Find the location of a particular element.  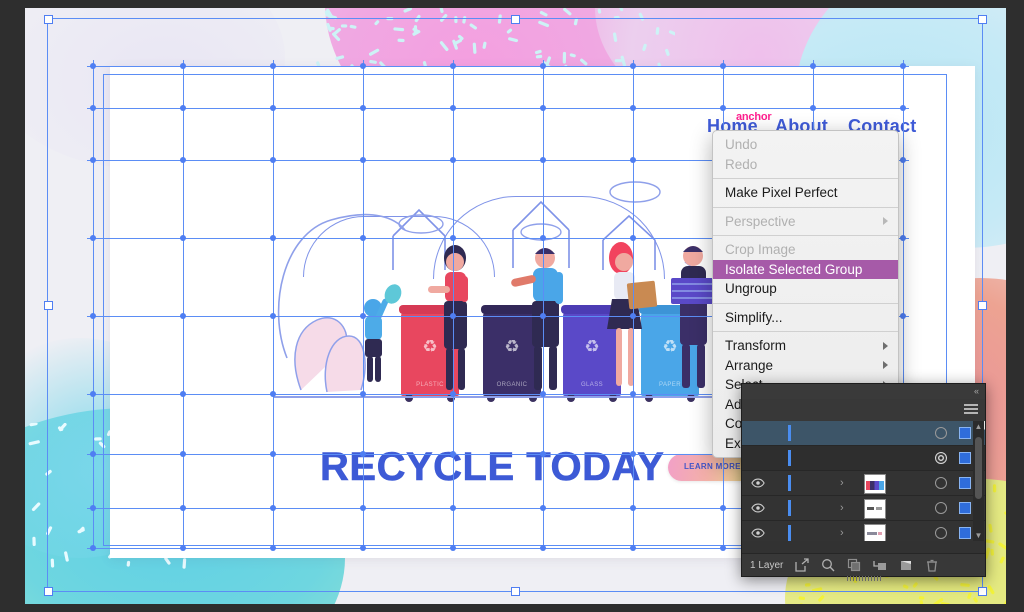

layer-count-label: 1 Layer is located at coordinates (767, 565).